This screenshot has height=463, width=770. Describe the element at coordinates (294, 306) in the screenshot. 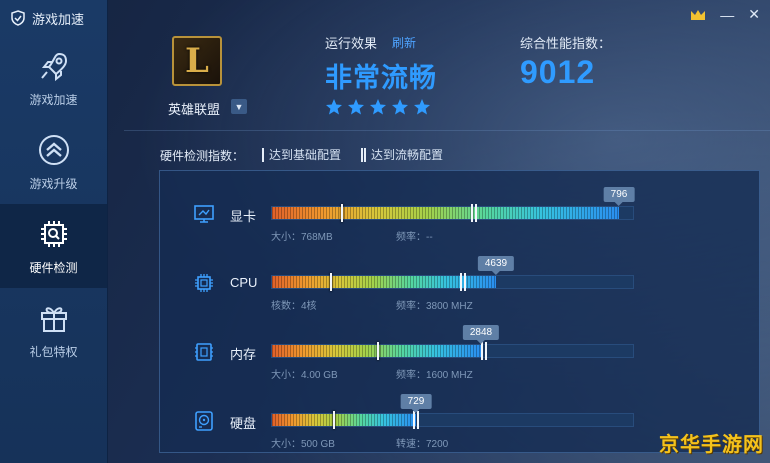

I see `spec-cores: 核数：4核` at that location.